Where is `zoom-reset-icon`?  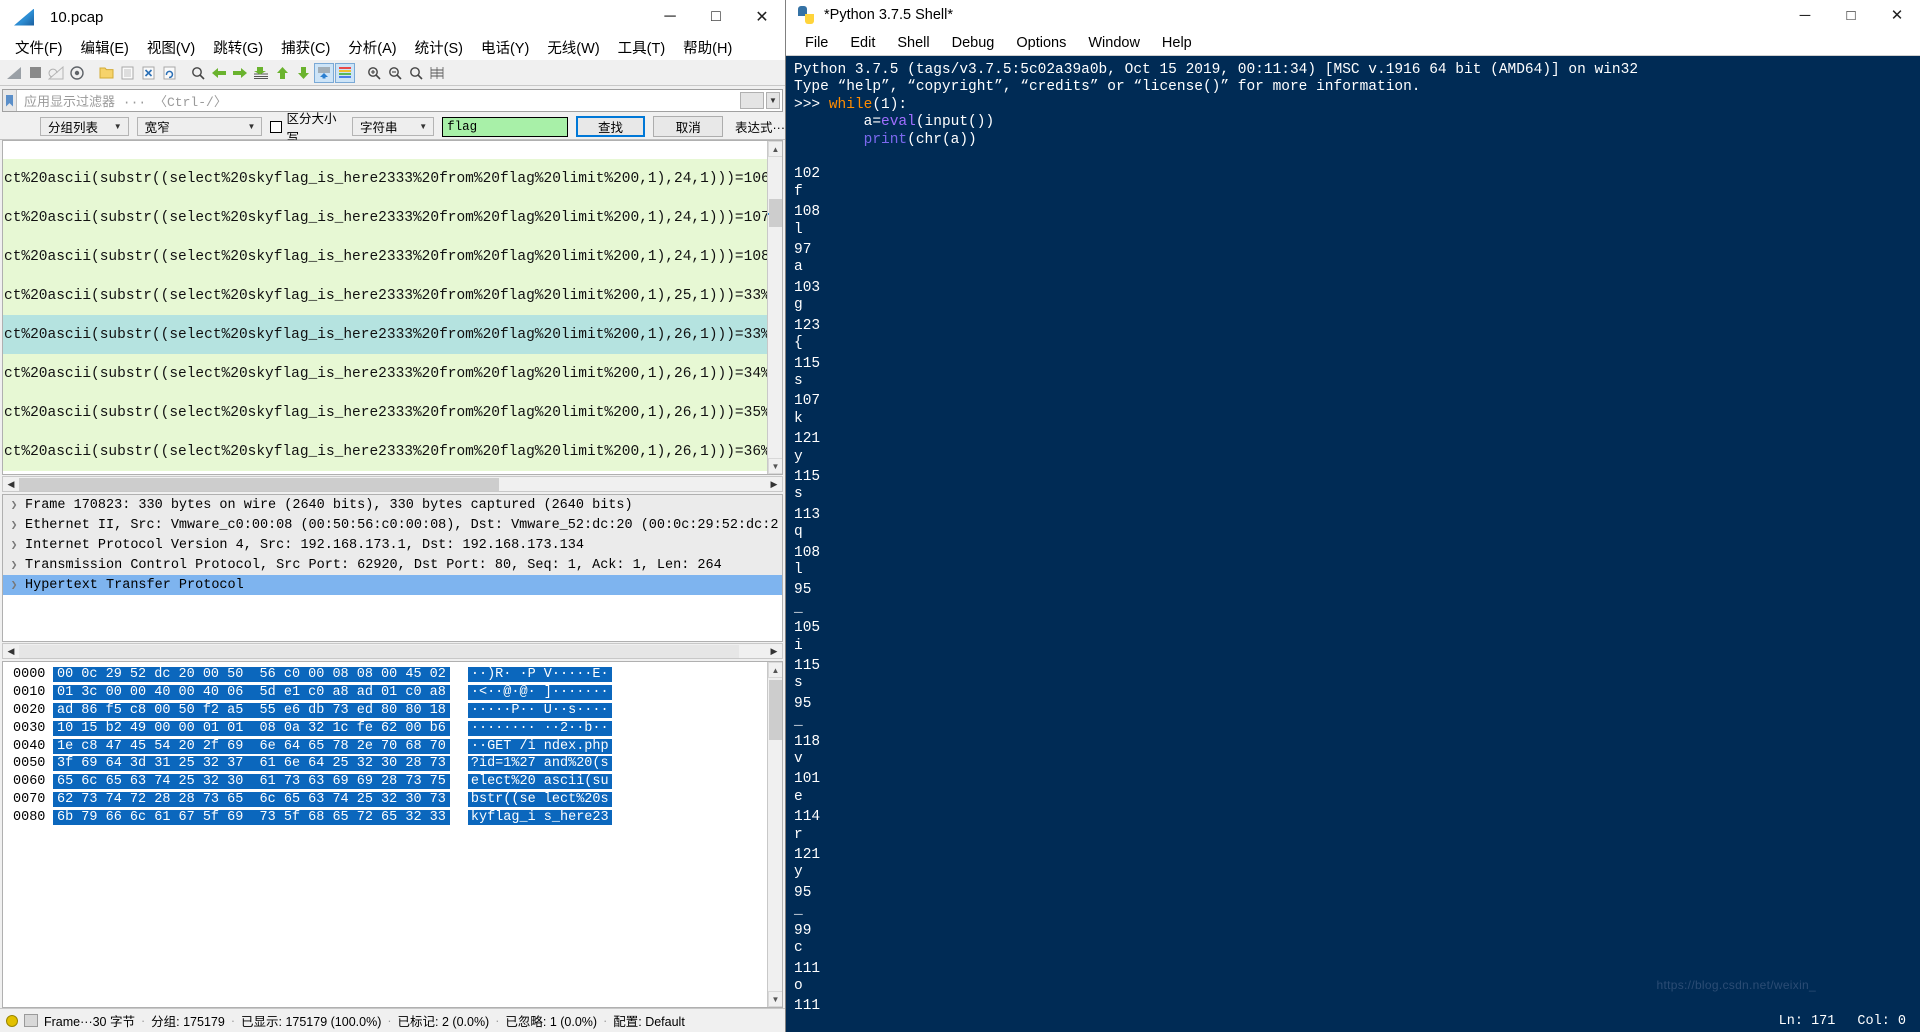
zoom-reset-icon is located at coordinates (416, 73).